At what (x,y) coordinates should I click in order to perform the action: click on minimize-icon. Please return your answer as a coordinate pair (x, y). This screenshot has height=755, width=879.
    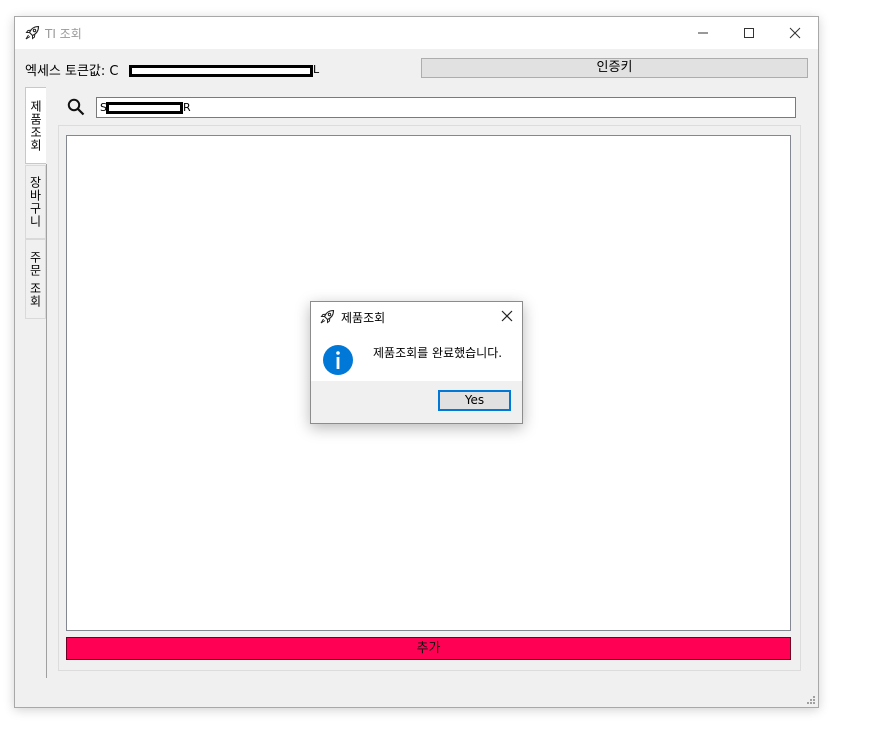
    Looking at the image, I should click on (703, 33).